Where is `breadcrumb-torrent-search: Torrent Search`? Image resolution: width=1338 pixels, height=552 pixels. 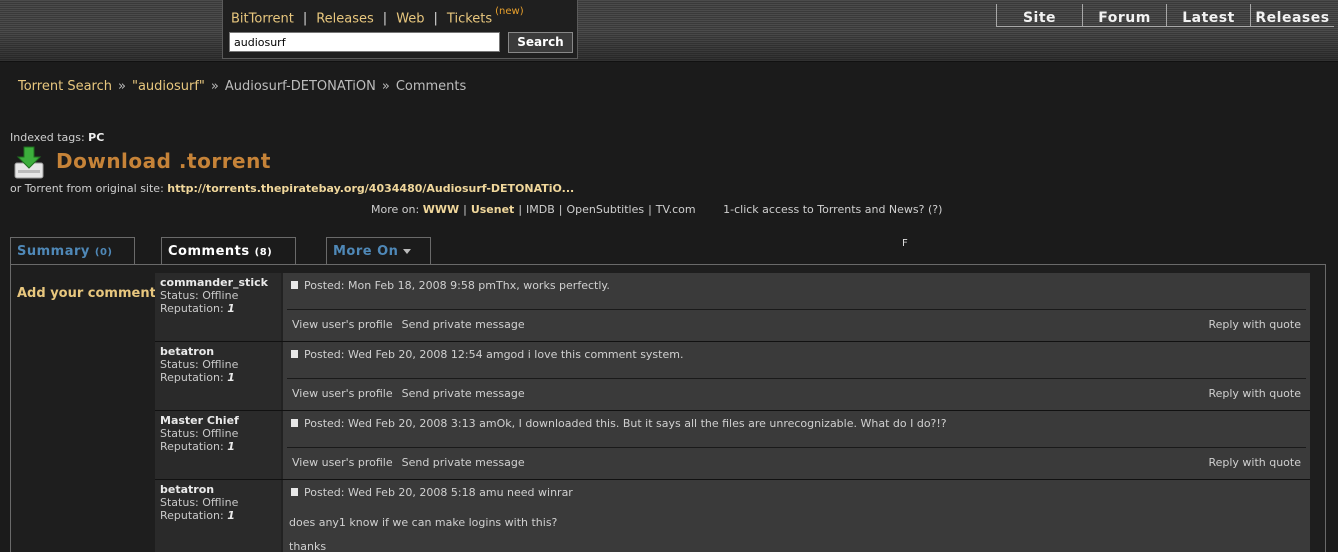 breadcrumb-torrent-search: Torrent Search is located at coordinates (65, 86).